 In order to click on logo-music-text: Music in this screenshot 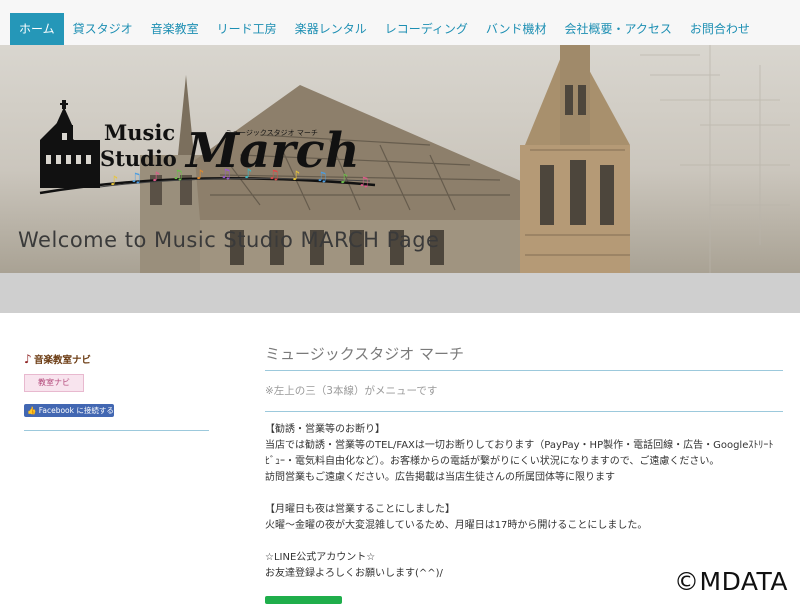, I will do `click(139, 132)`.